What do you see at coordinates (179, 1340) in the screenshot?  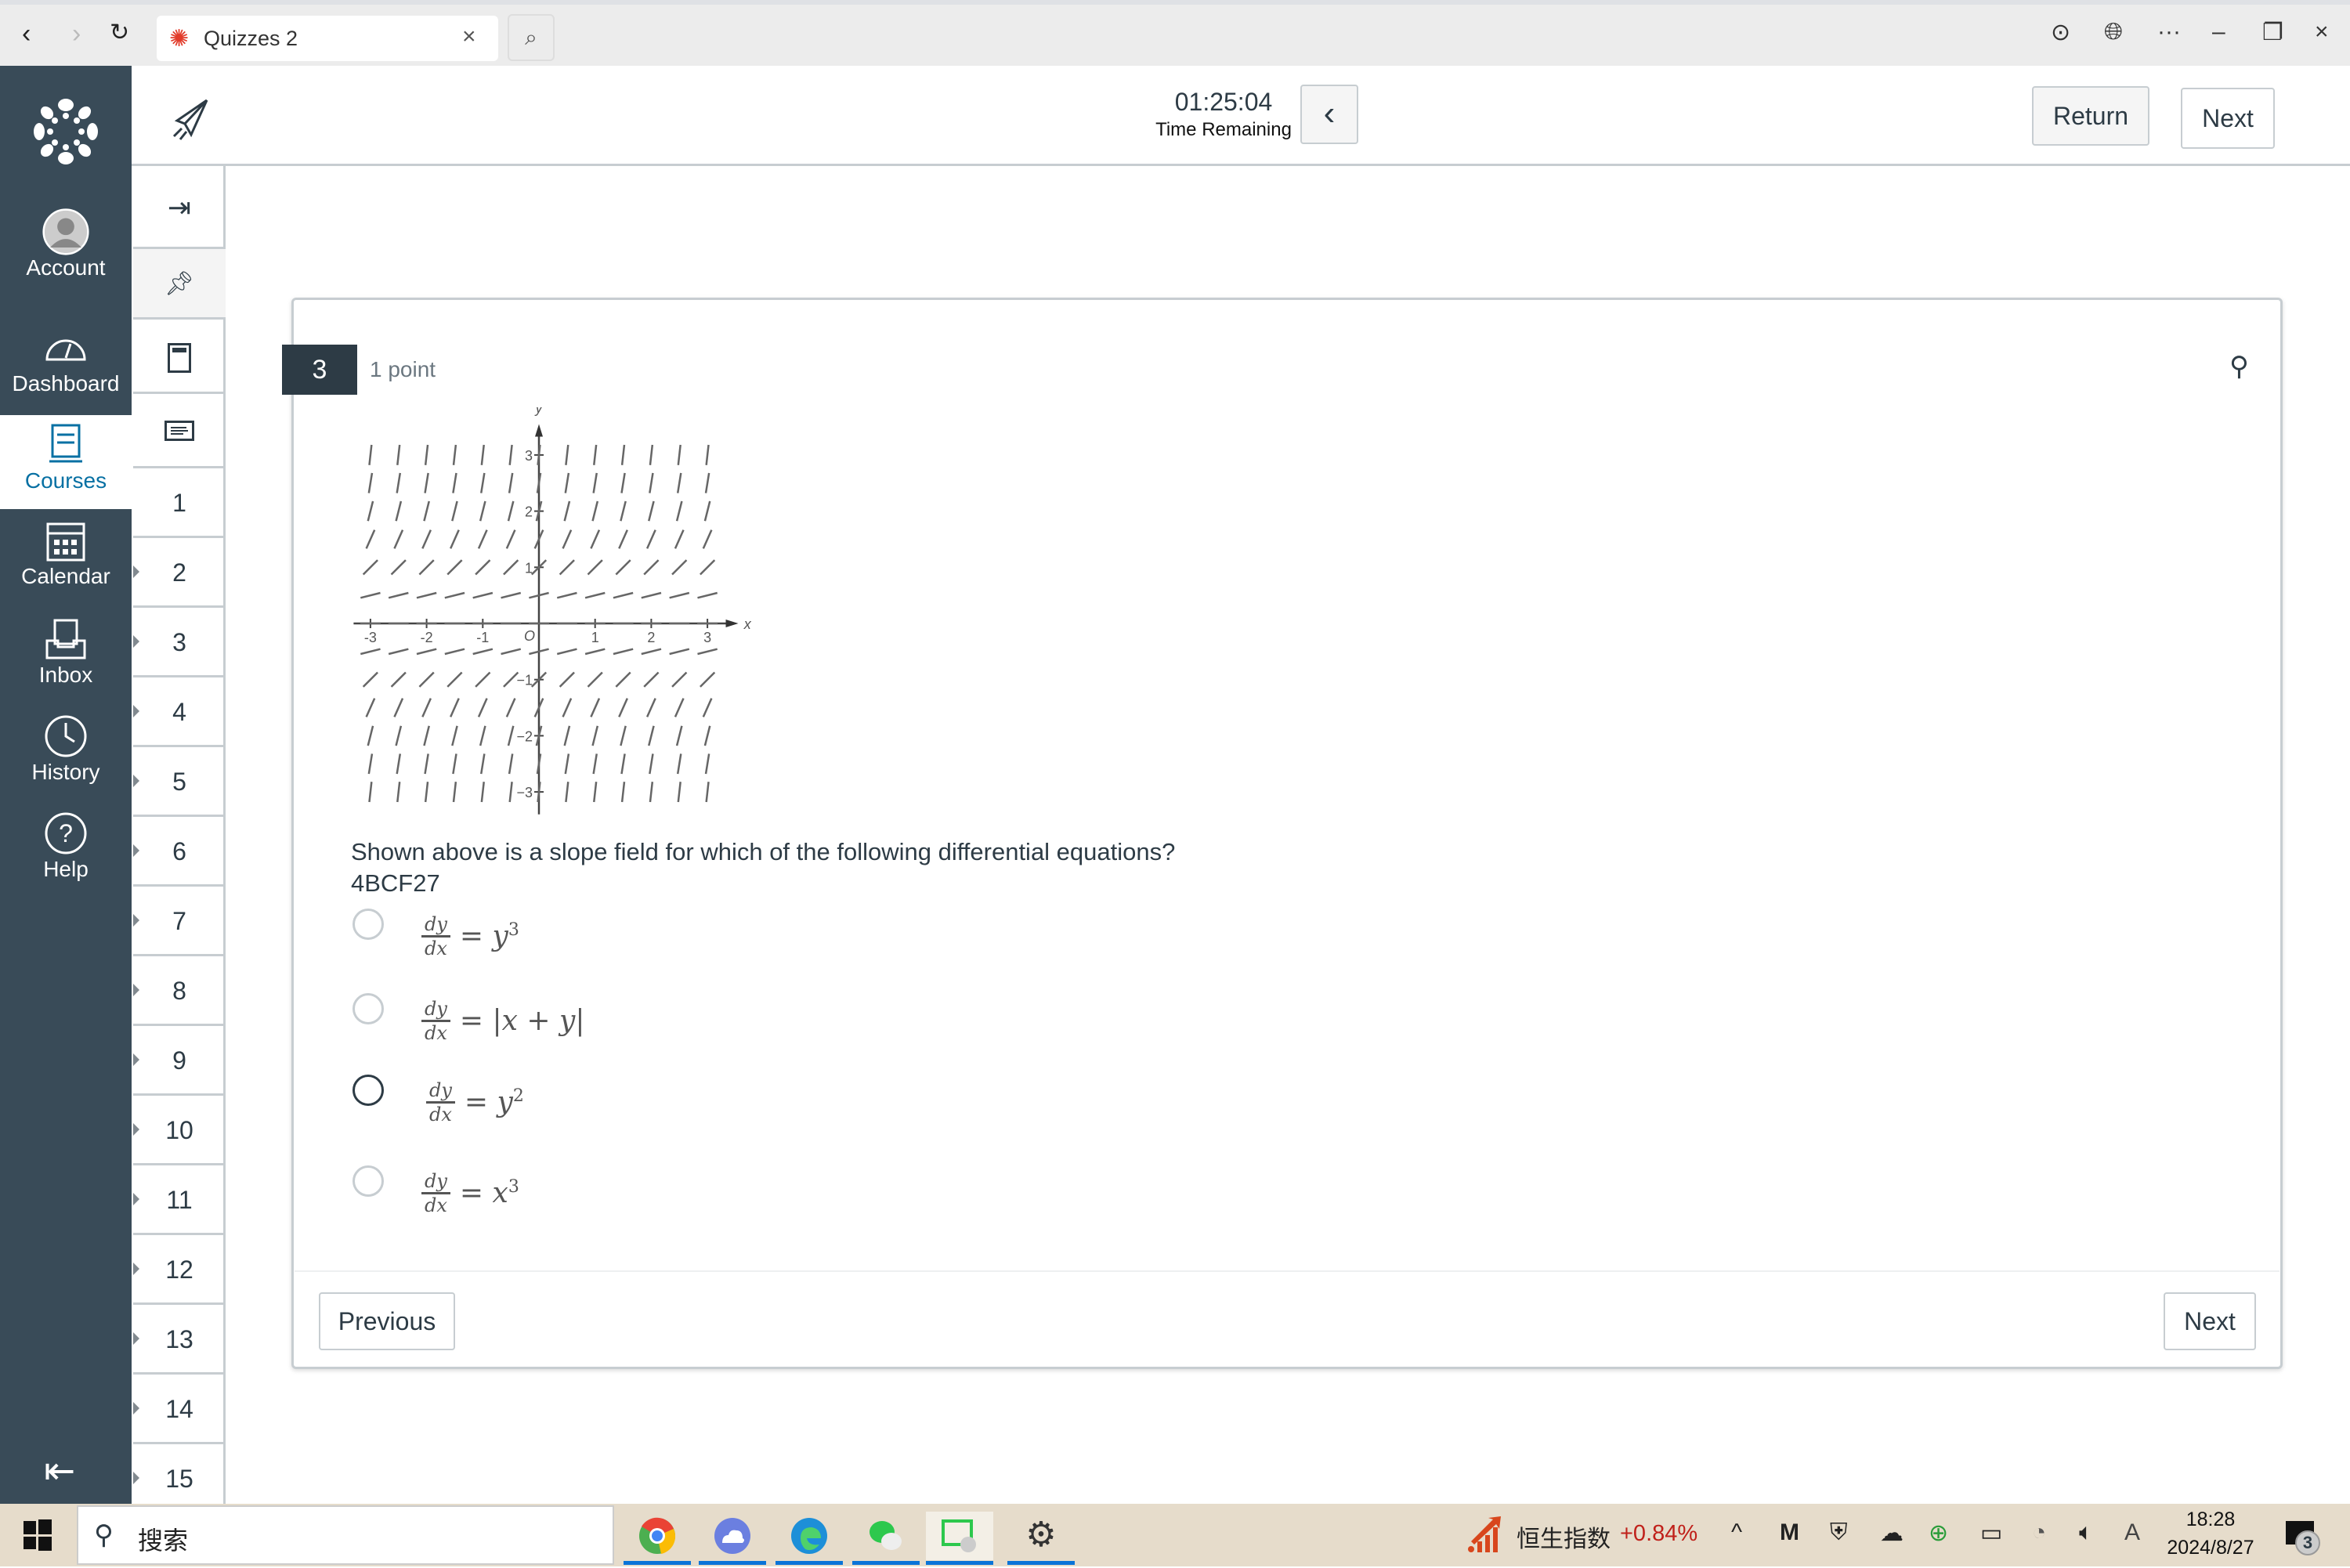 I see `question-nav-item: 13` at bounding box center [179, 1340].